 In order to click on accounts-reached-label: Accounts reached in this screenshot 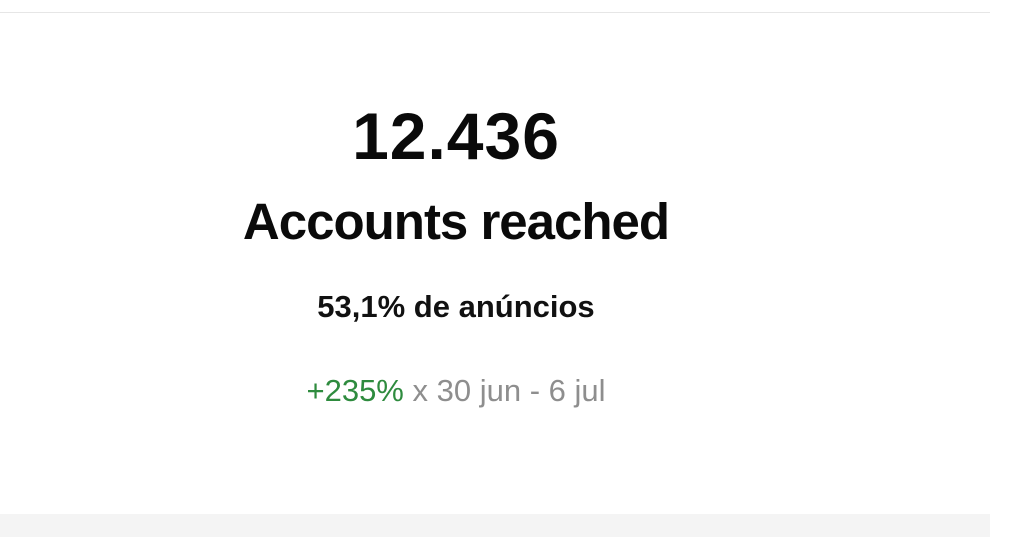, I will do `click(456, 221)`.